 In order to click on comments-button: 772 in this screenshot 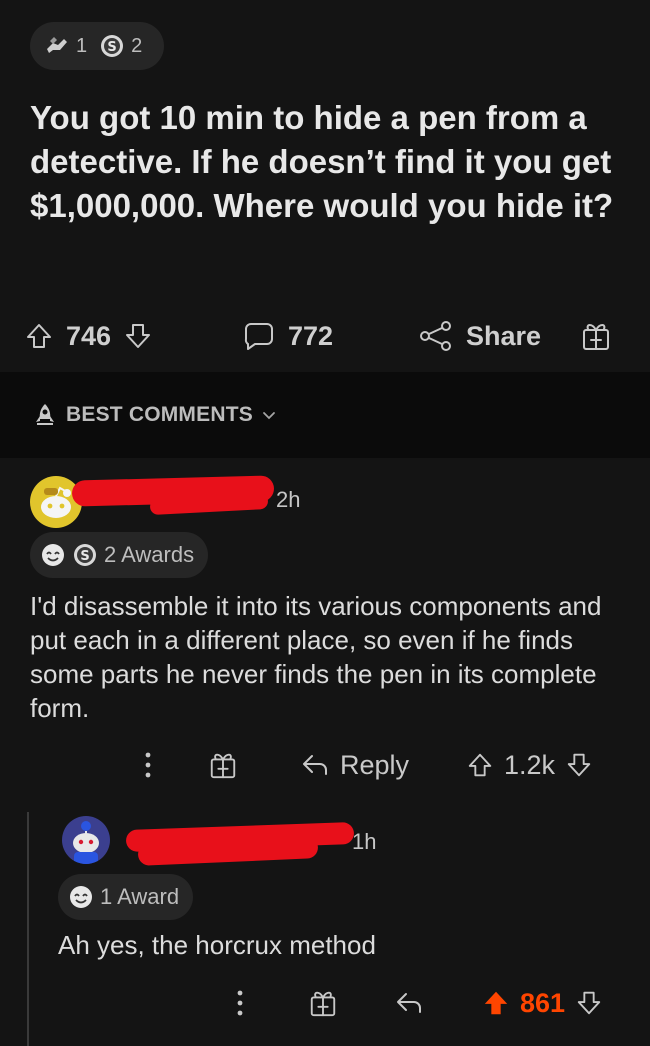, I will do `click(330, 336)`.